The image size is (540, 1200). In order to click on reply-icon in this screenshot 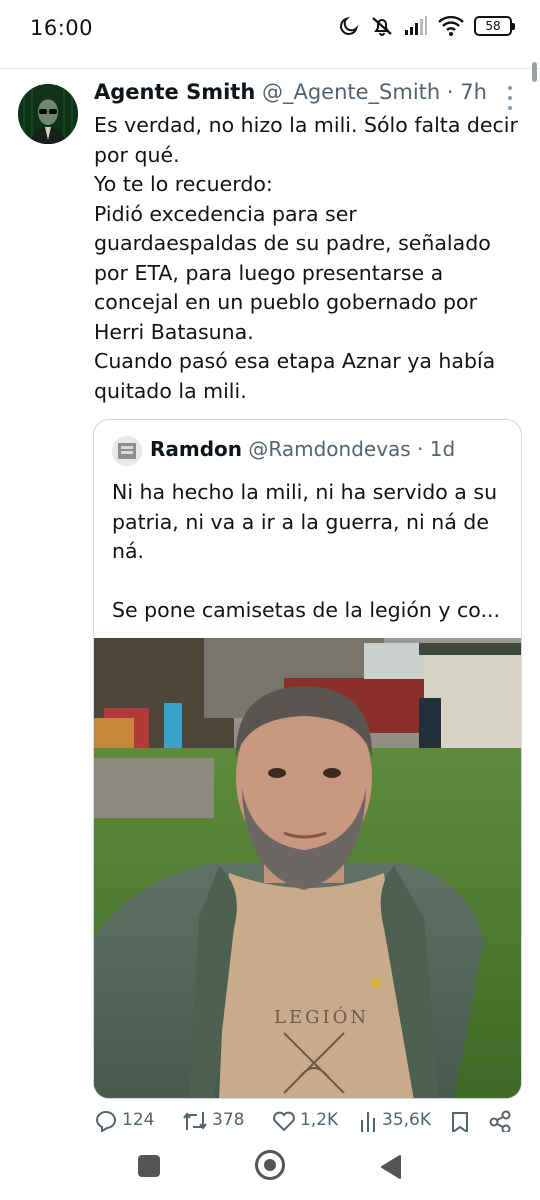, I will do `click(106, 1121)`.